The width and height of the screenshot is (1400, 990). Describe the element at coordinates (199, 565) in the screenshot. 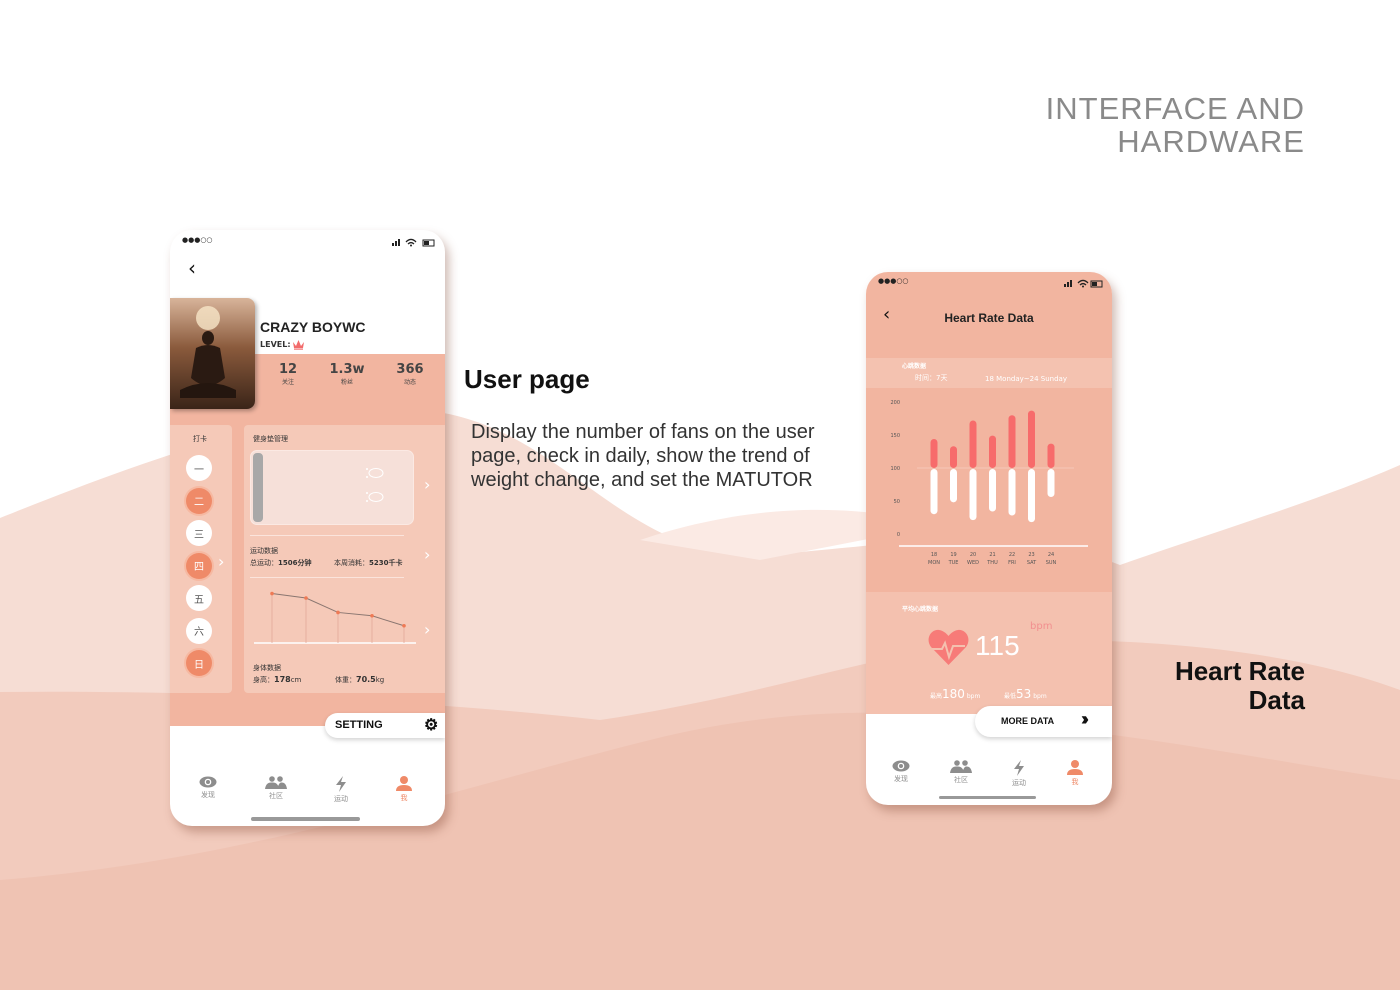

I see `checkin-day: 四` at that location.